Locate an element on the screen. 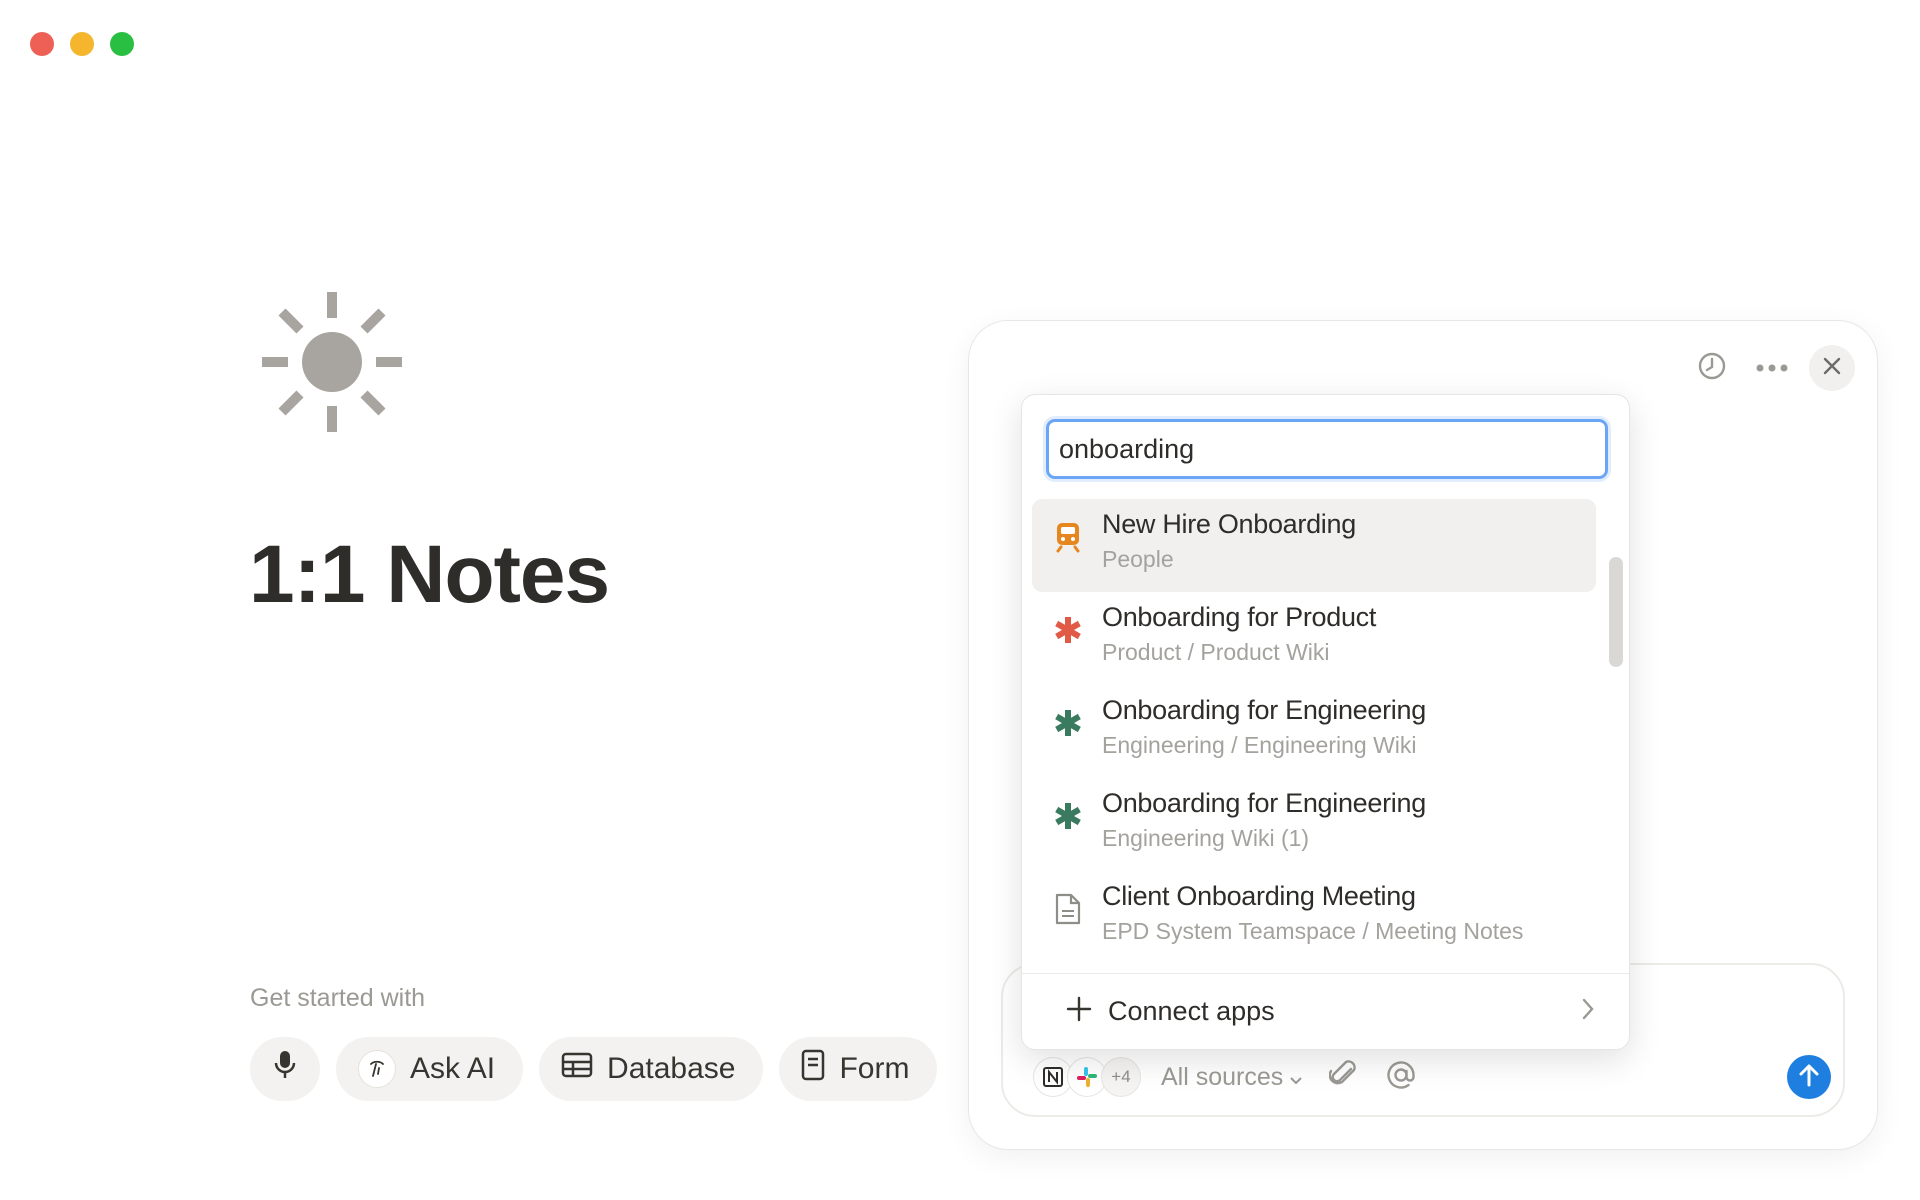 This screenshot has width=1920, height=1200. send-button is located at coordinates (1809, 1077).